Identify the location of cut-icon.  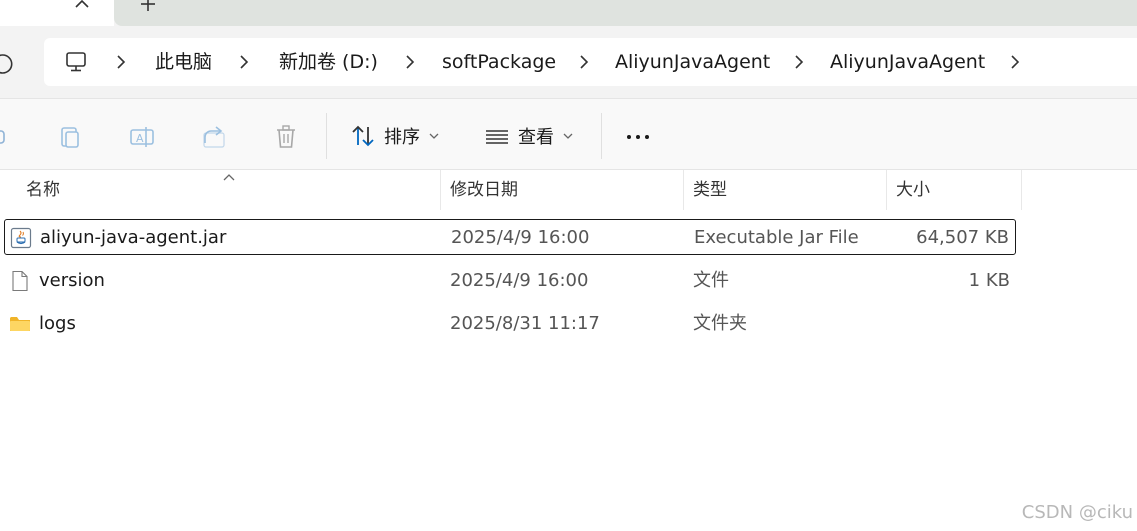
(8, 137).